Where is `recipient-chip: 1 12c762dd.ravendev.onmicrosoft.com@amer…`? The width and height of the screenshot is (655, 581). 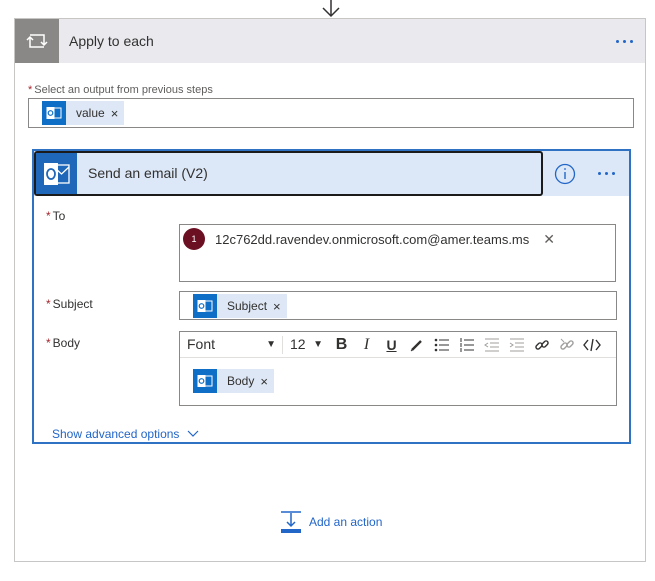 recipient-chip: 1 12c762dd.ravendev.onmicrosoft.com@amer… is located at coordinates (369, 239).